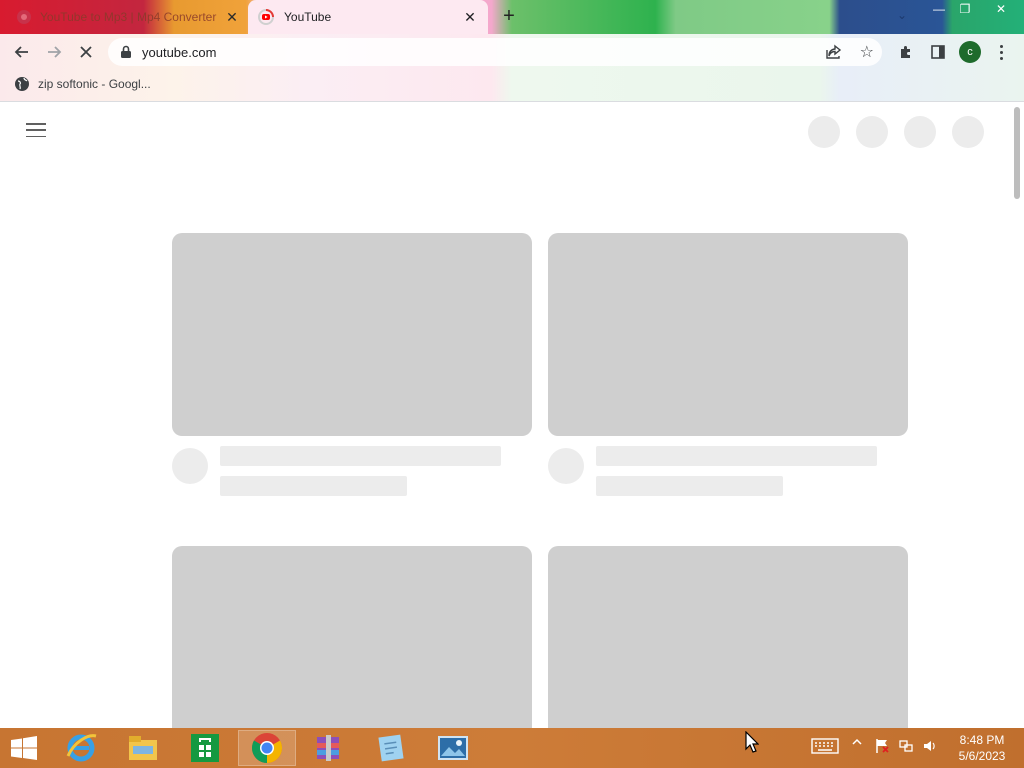 Image resolution: width=1024 pixels, height=768 pixels. I want to click on stop-loading-icon, so click(86, 52).